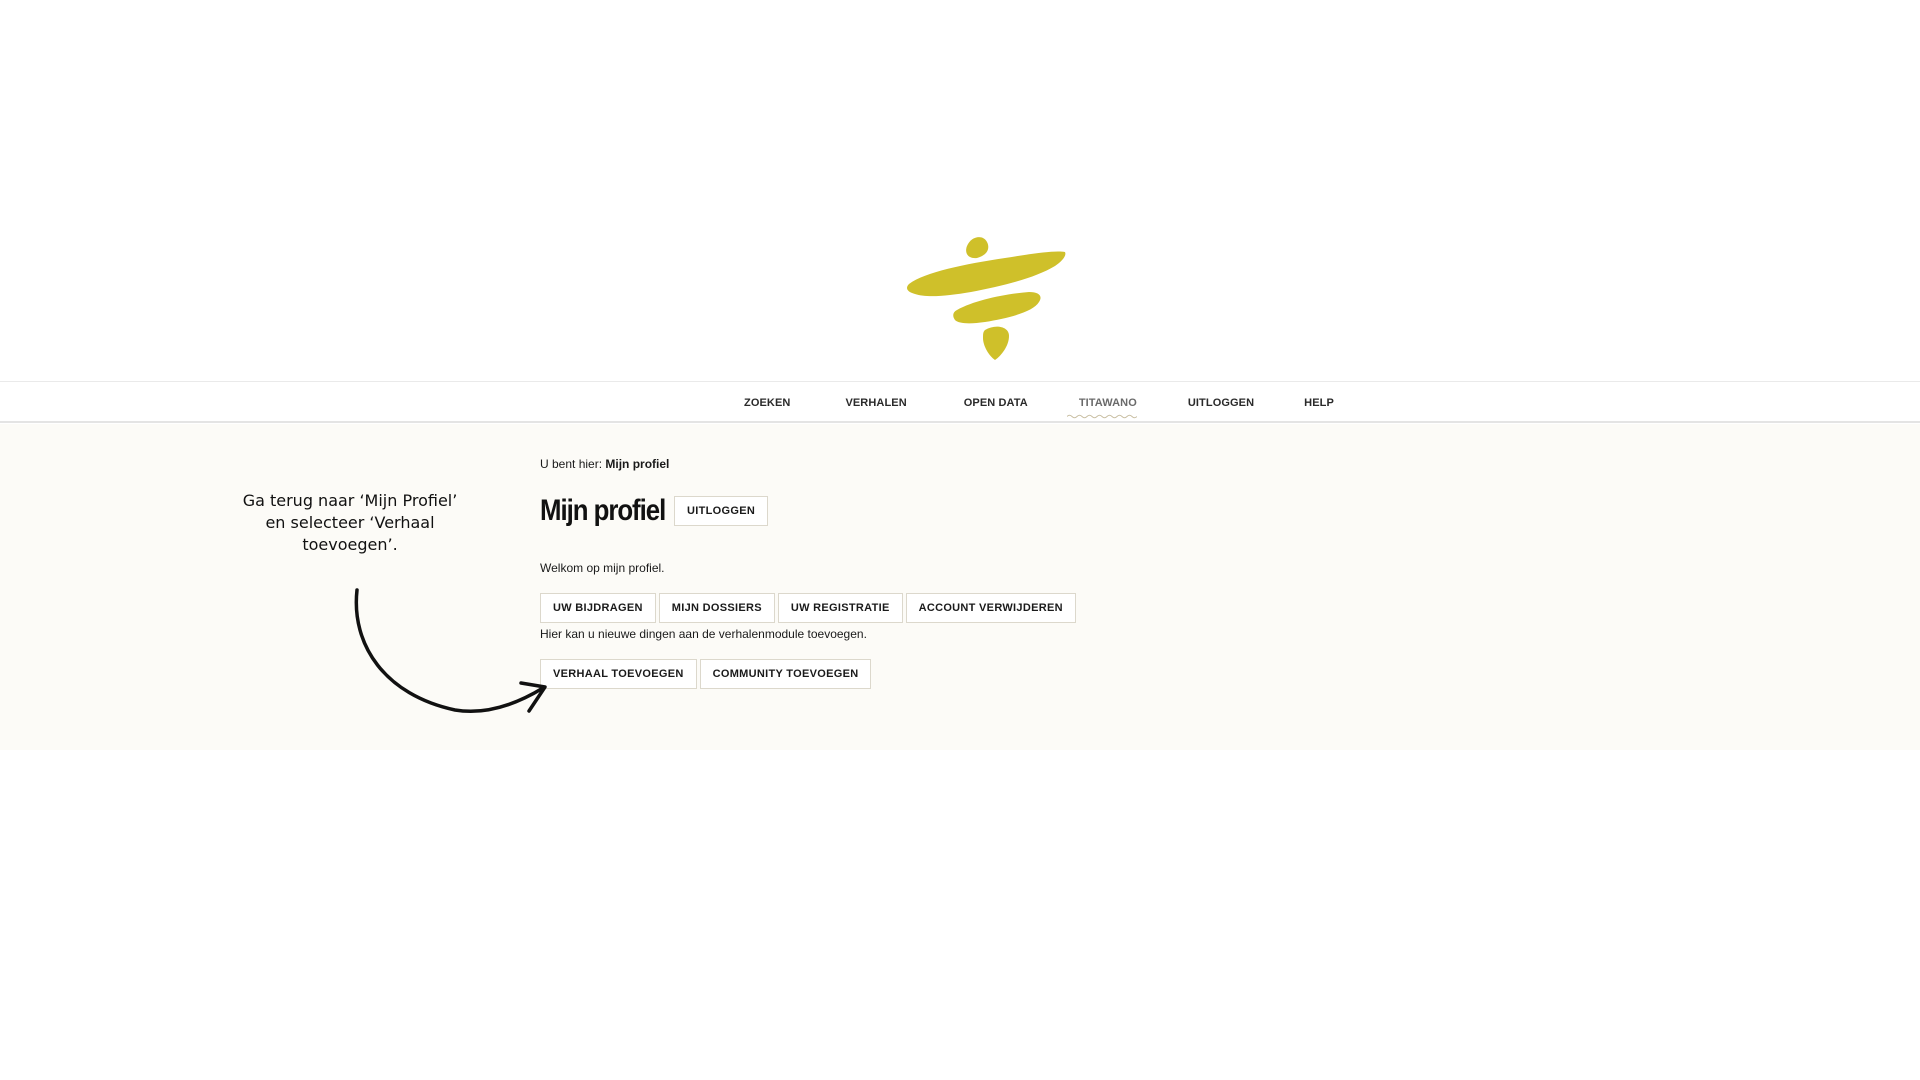 This screenshot has width=1920, height=1080. What do you see at coordinates (1319, 403) in the screenshot?
I see `nav-item-help: HELP` at bounding box center [1319, 403].